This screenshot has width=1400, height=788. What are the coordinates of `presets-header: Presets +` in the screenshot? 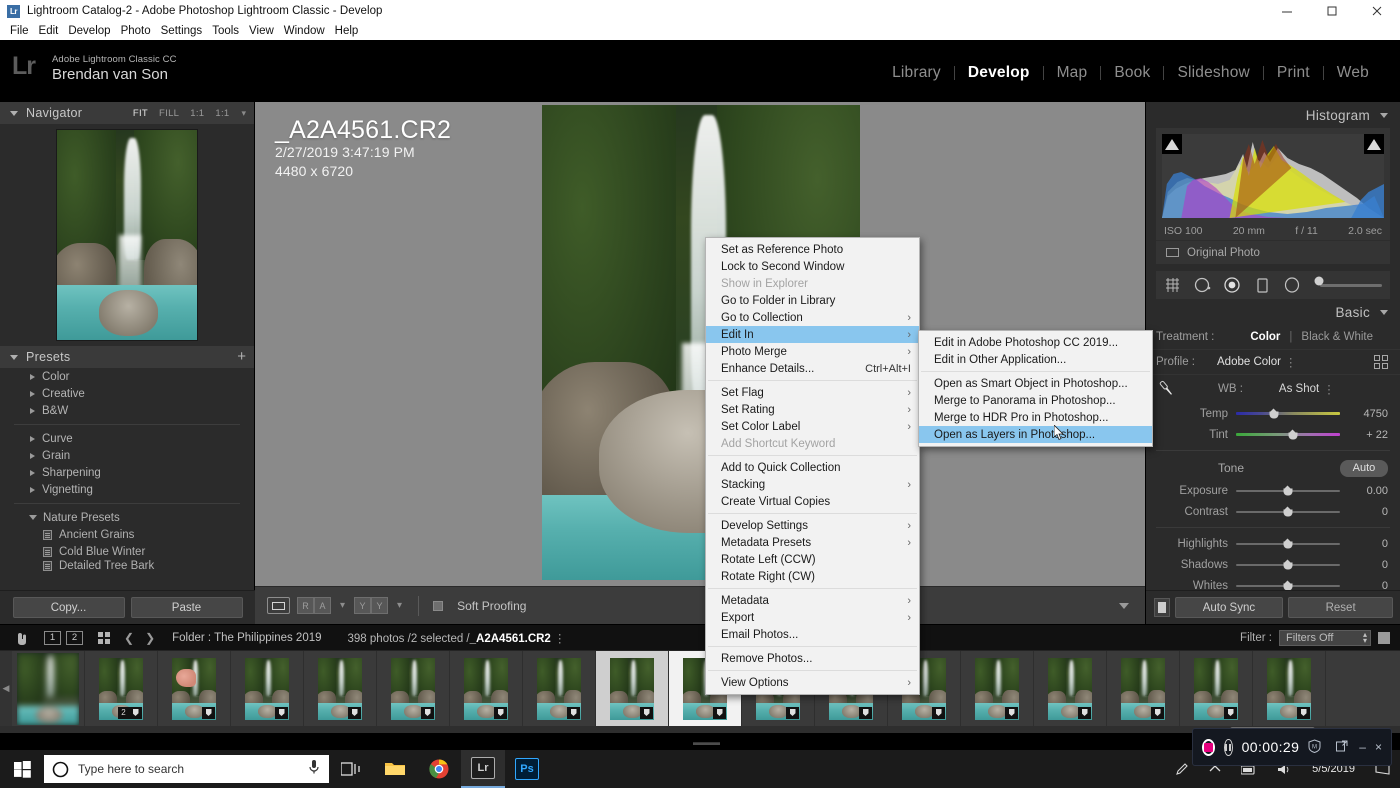 It's located at (127, 357).